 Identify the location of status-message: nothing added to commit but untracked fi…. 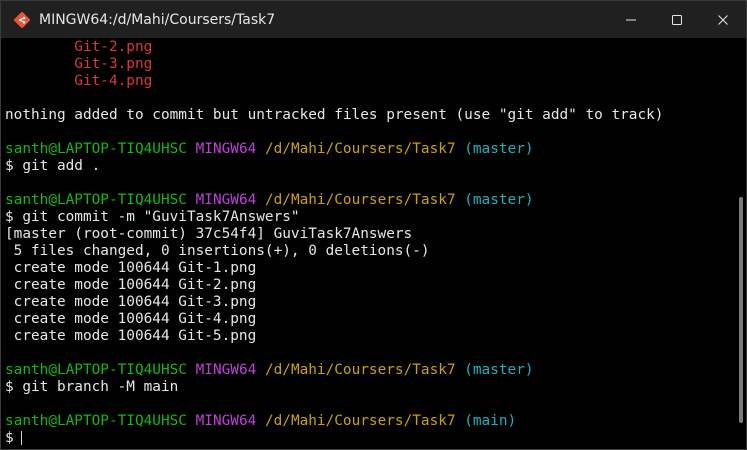
(334, 115).